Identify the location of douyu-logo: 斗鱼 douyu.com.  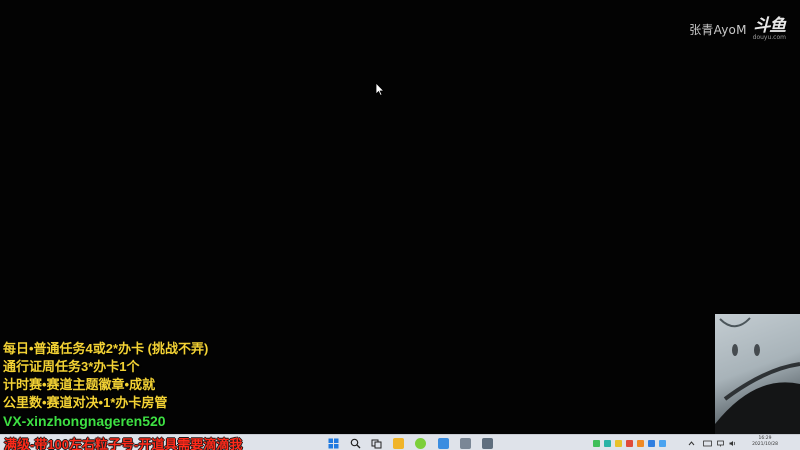
(769, 29).